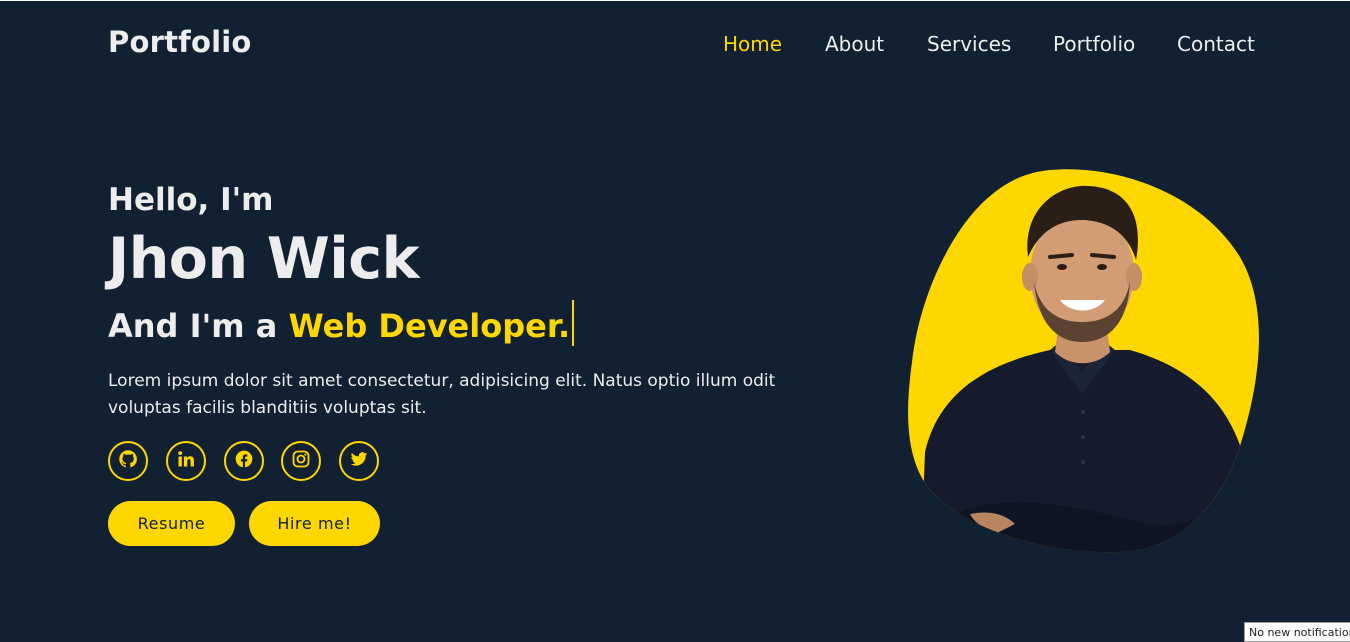 Image resolution: width=1350 pixels, height=642 pixels. What do you see at coordinates (675, 0) in the screenshot?
I see `top-border` at bounding box center [675, 0].